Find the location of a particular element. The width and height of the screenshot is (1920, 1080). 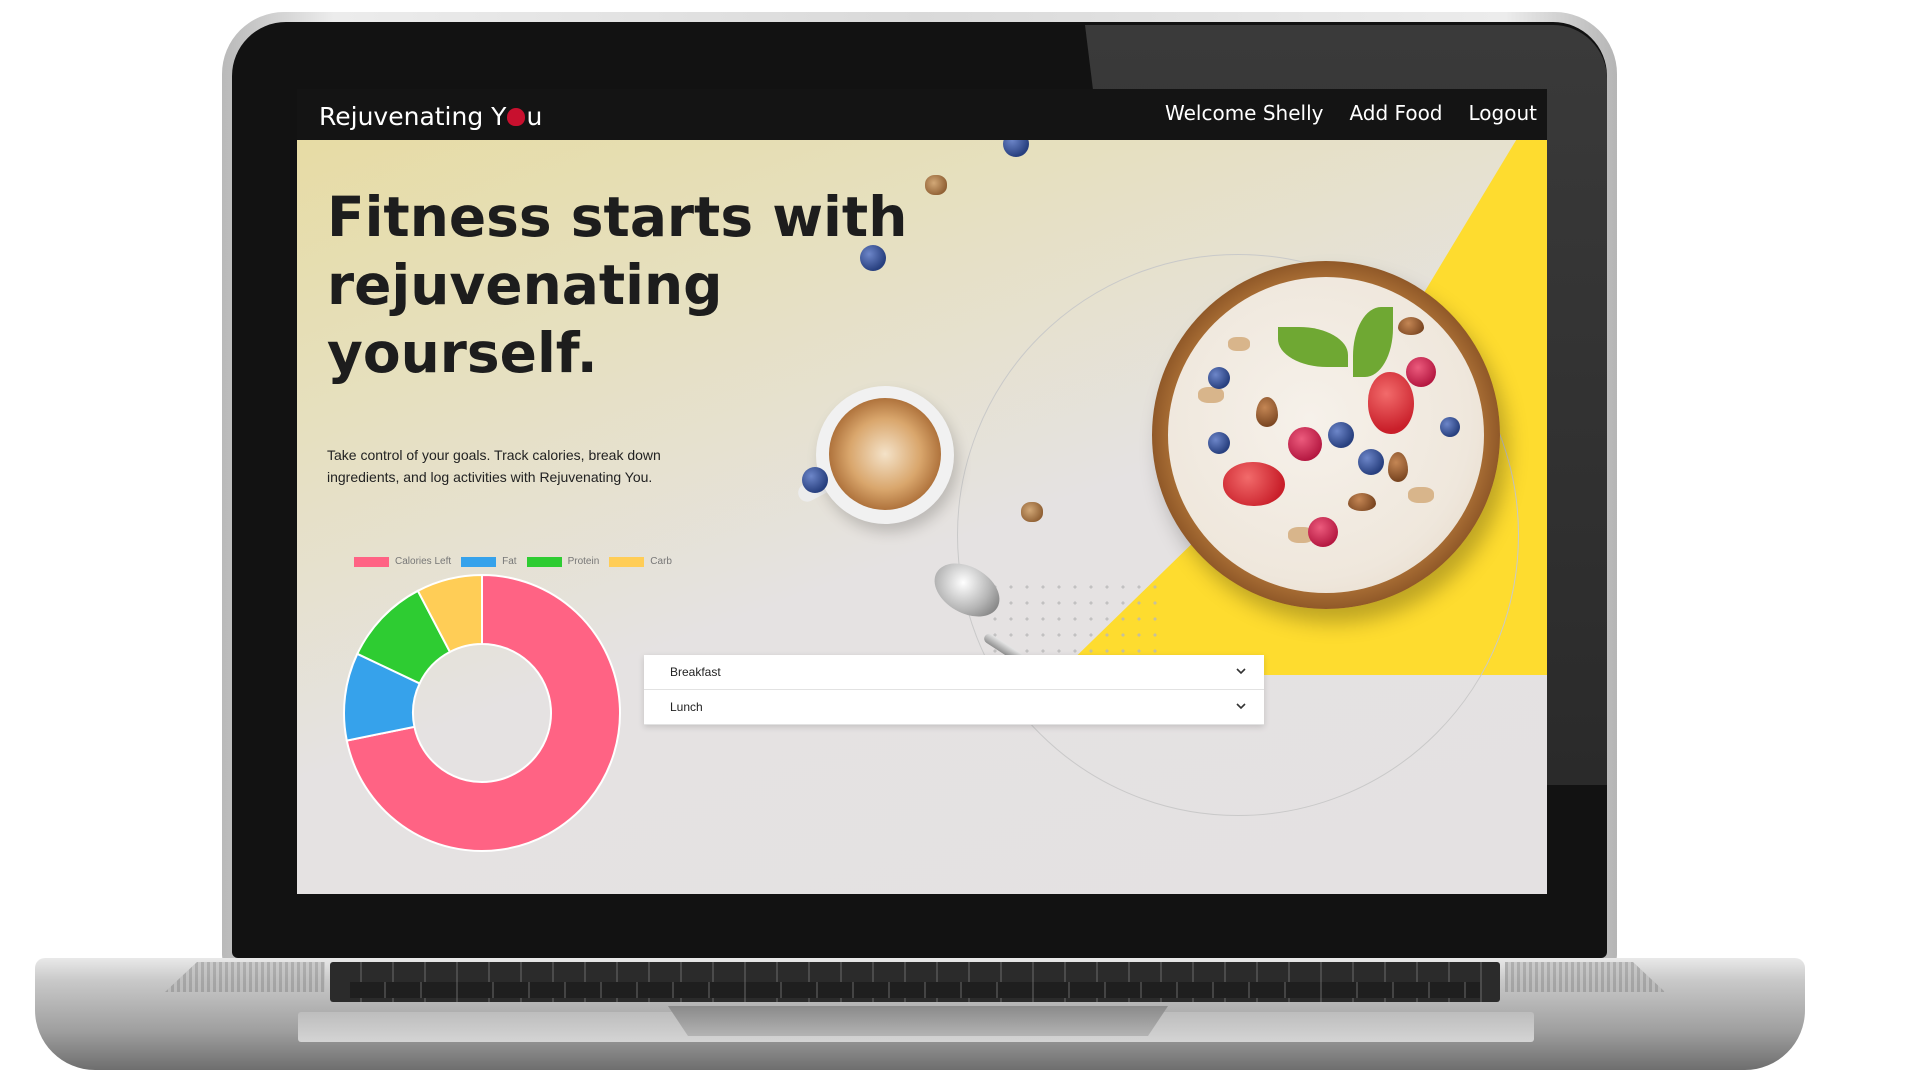

chart-legend: Calories Left Fat Protein Carb is located at coordinates (513, 561).